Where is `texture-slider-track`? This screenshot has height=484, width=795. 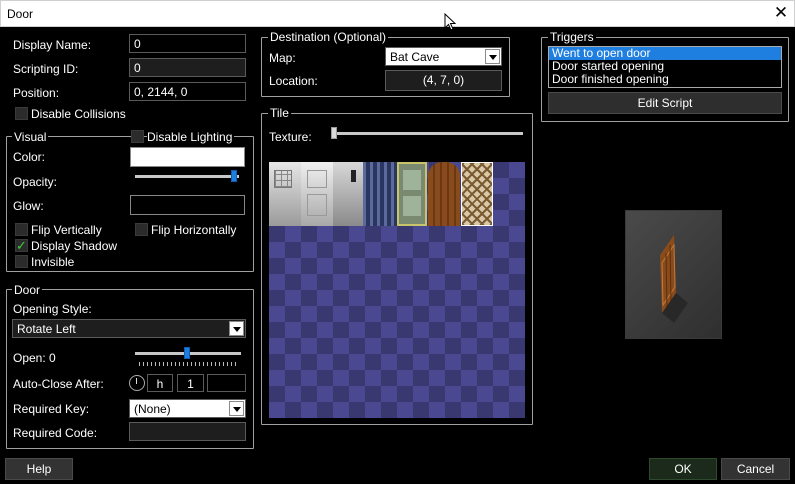 texture-slider-track is located at coordinates (428, 133).